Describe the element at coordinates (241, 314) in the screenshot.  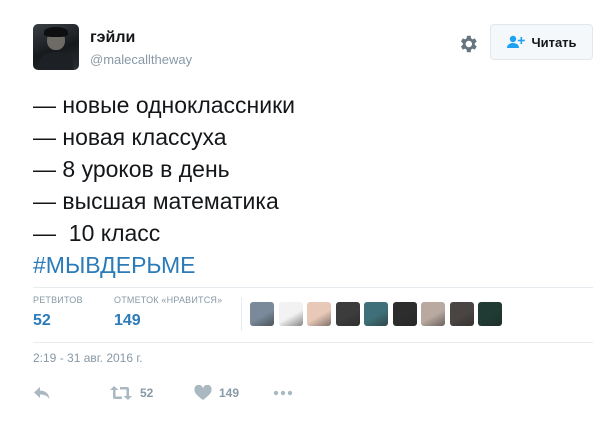
I see `stats-divider` at that location.